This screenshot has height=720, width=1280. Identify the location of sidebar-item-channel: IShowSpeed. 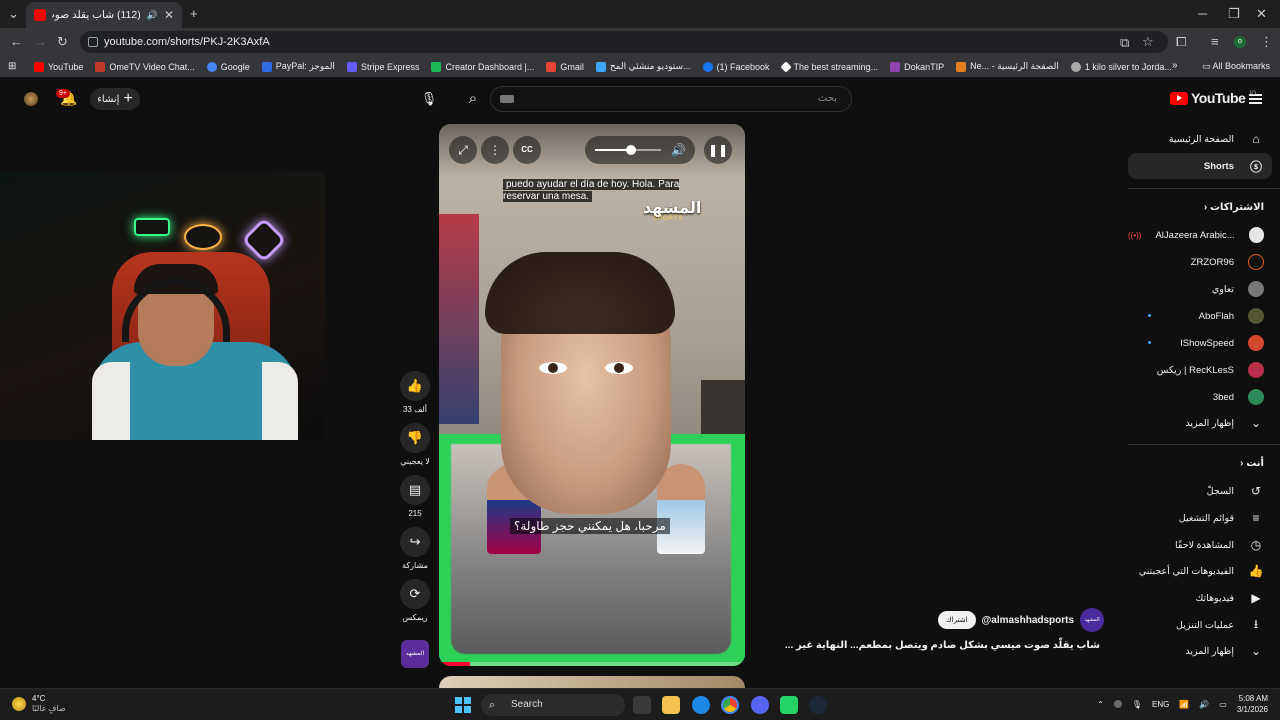
(1200, 343).